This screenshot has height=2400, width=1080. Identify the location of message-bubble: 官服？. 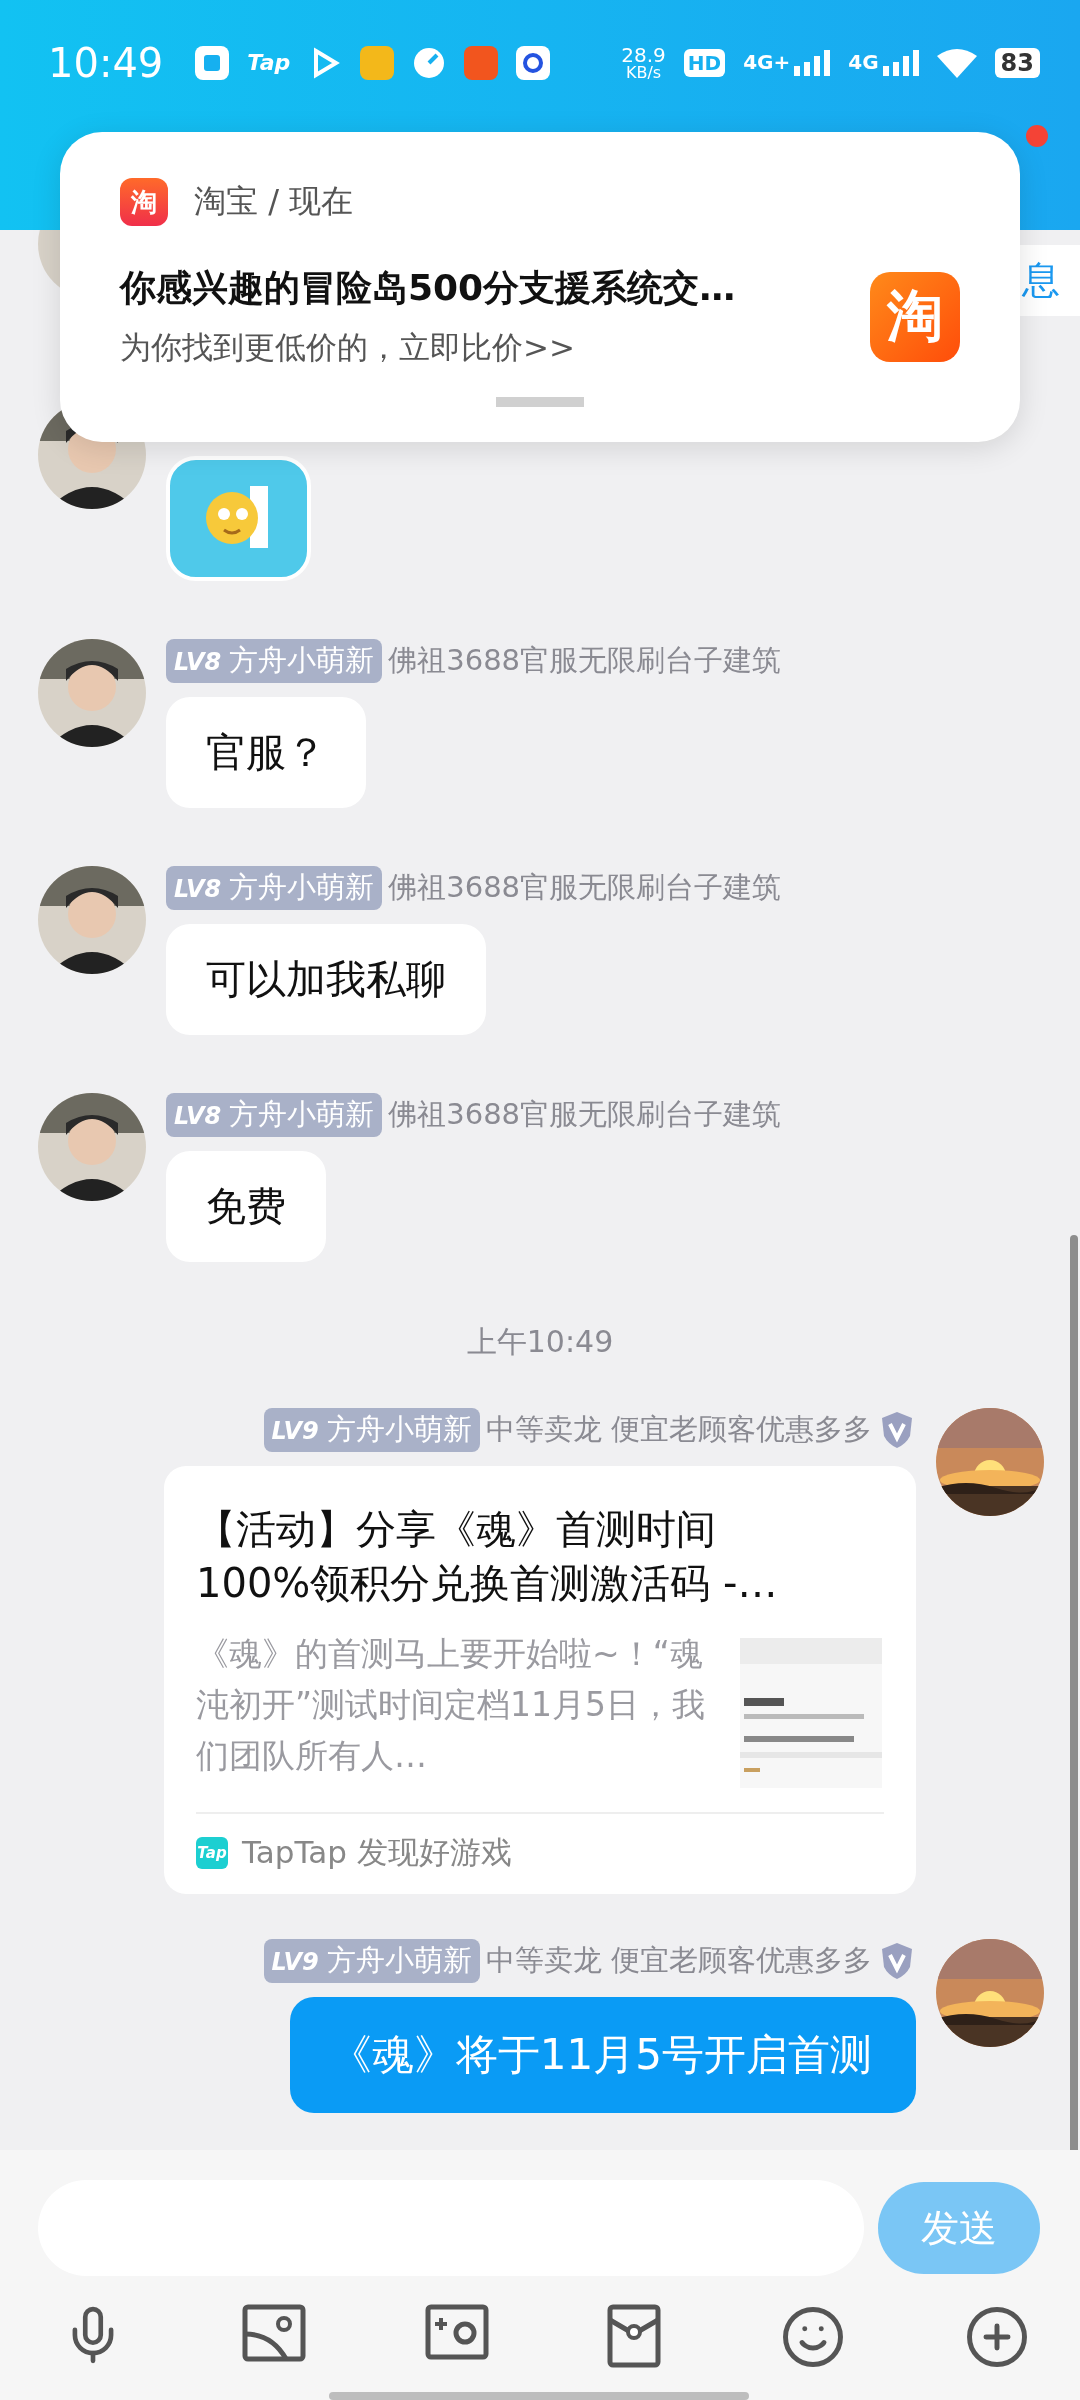
(266, 752).